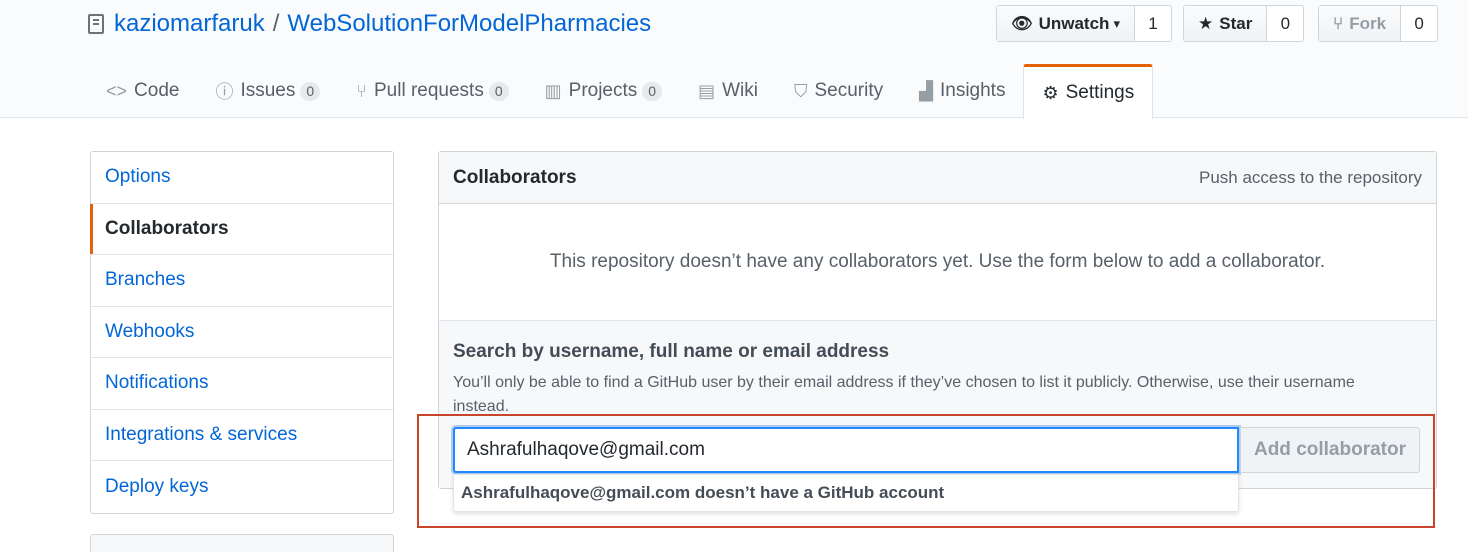 This screenshot has height=552, width=1468. What do you see at coordinates (1022, 23) in the screenshot?
I see `eye-icon: 👁` at bounding box center [1022, 23].